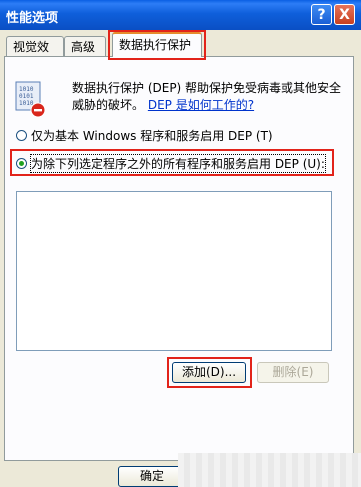 The width and height of the screenshot is (361, 487). Describe the element at coordinates (321, 14) in the screenshot. I see `help-button: ?` at that location.